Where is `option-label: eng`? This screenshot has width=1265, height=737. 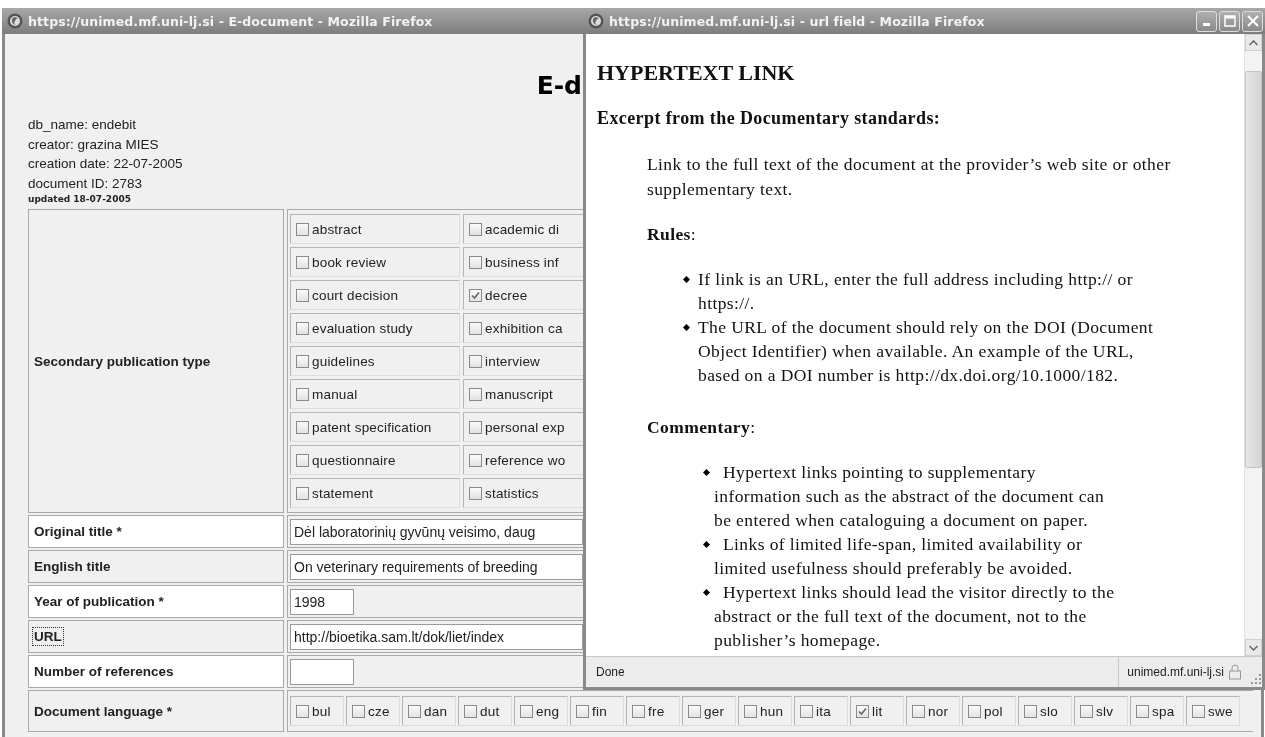
option-label: eng is located at coordinates (548, 711).